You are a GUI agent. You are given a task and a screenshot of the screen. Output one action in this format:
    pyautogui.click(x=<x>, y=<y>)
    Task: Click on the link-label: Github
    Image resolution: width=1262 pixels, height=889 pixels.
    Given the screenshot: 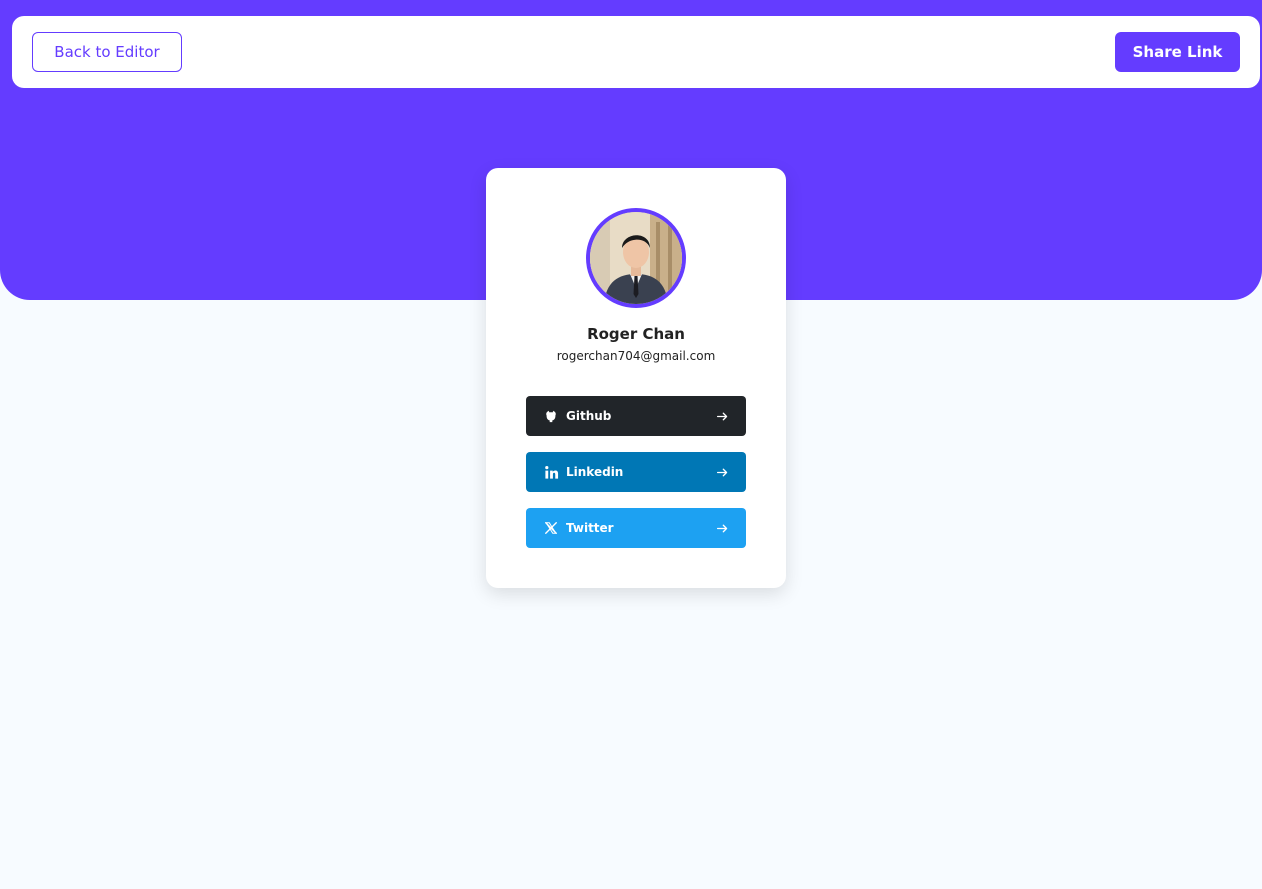 What is the action you would take?
    pyautogui.click(x=589, y=416)
    